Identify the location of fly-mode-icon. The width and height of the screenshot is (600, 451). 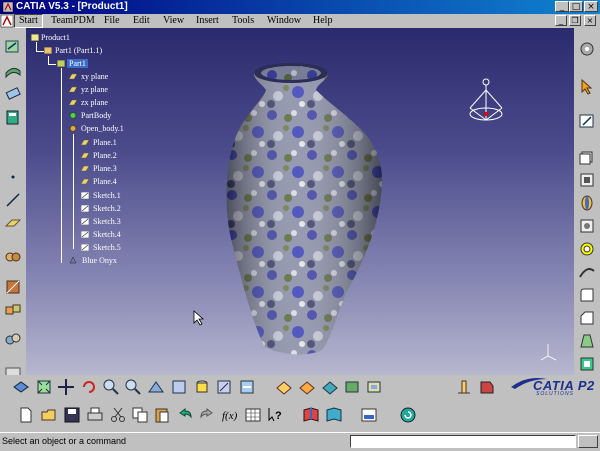
(21, 387).